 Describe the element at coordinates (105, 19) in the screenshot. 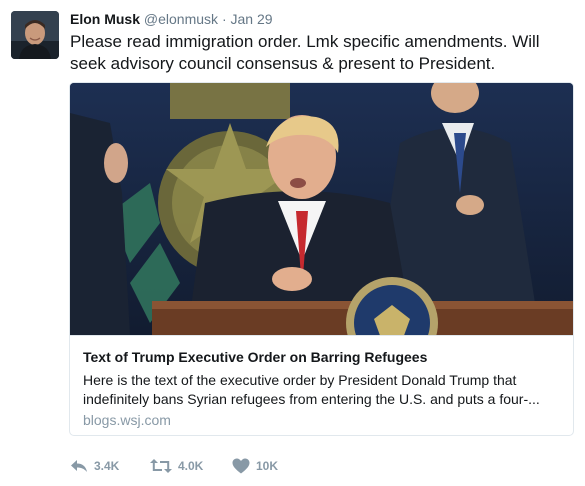

I see `display-name: Elon Musk` at that location.